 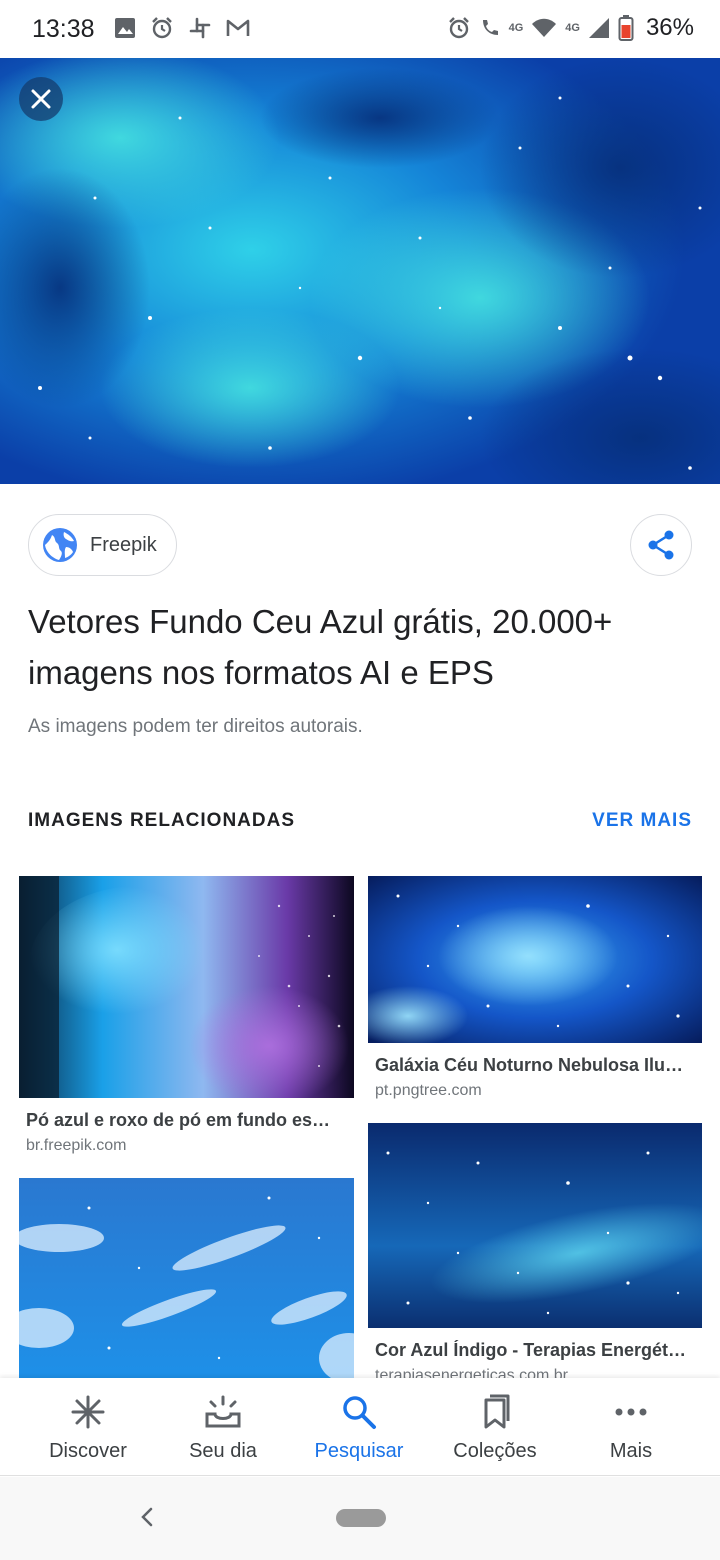 I want to click on nav-label: Discover, so click(x=88, y=1451).